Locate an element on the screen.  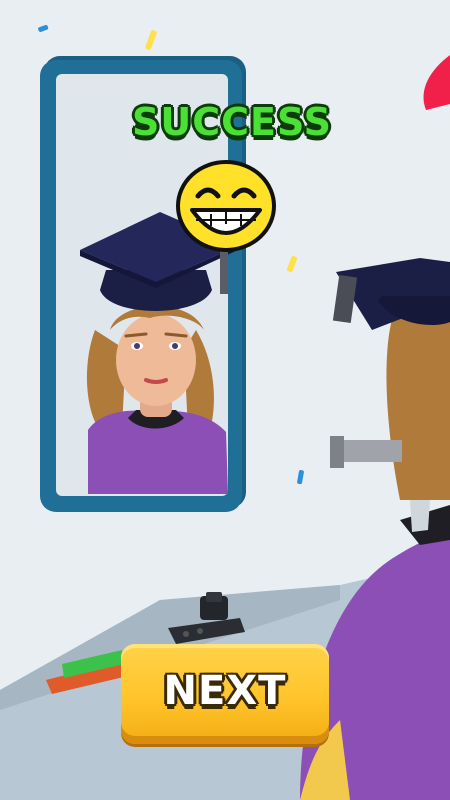
next-button-label: NEXT is located at coordinates (225, 691).